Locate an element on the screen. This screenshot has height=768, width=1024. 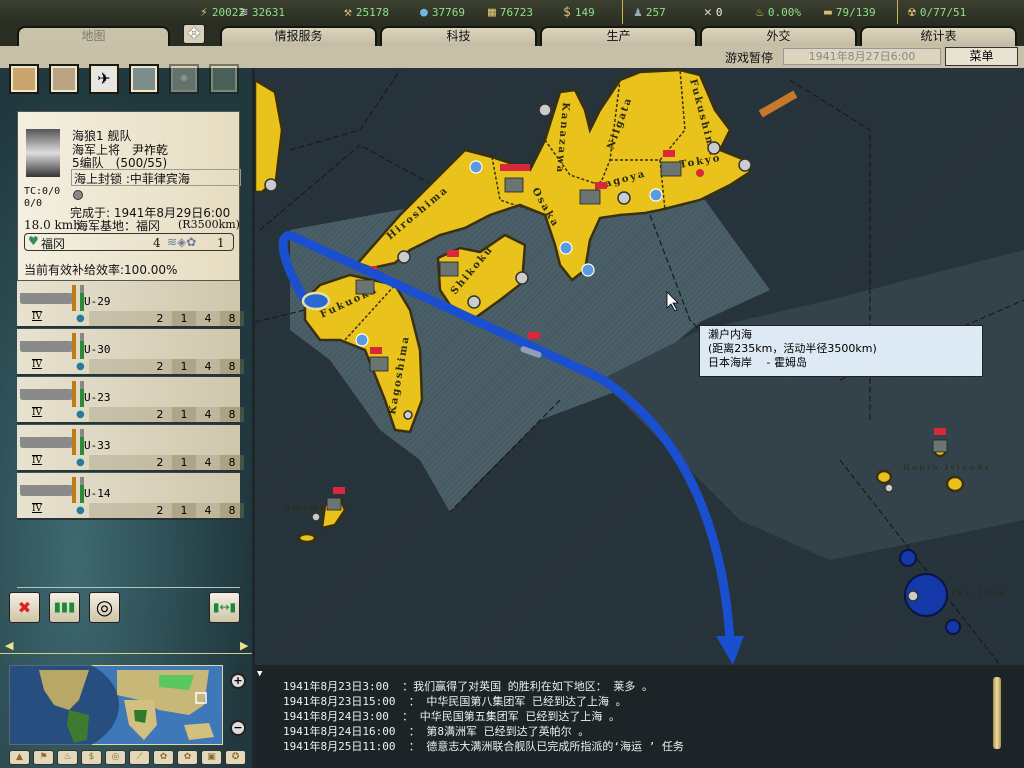
log-text: ： 中华民国第八集团军 已经到达了上海 。 is located at coordinates (517, 701).